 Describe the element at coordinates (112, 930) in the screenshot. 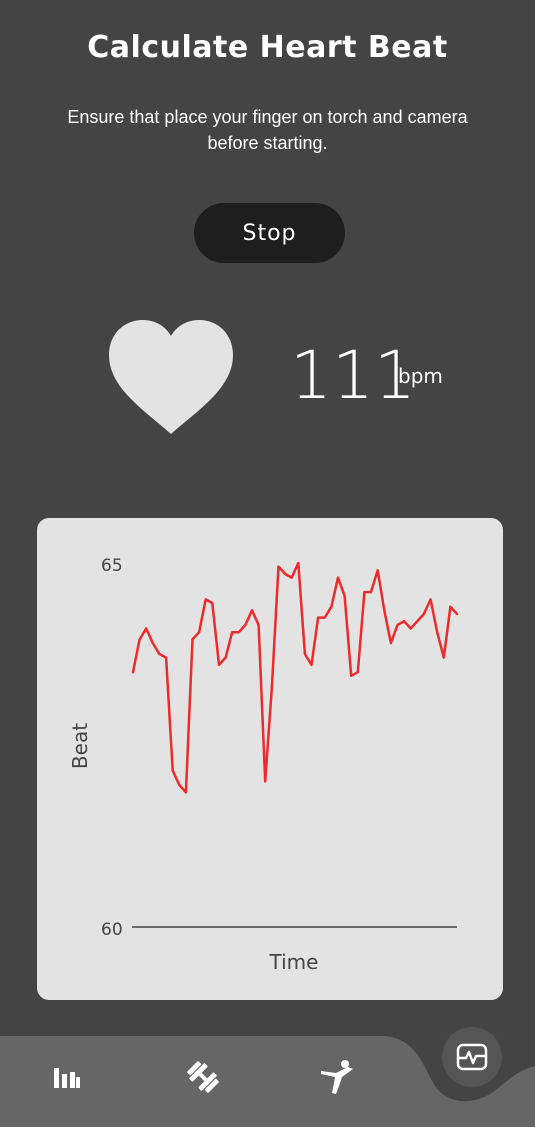

I see `y-tick-label: 60` at that location.